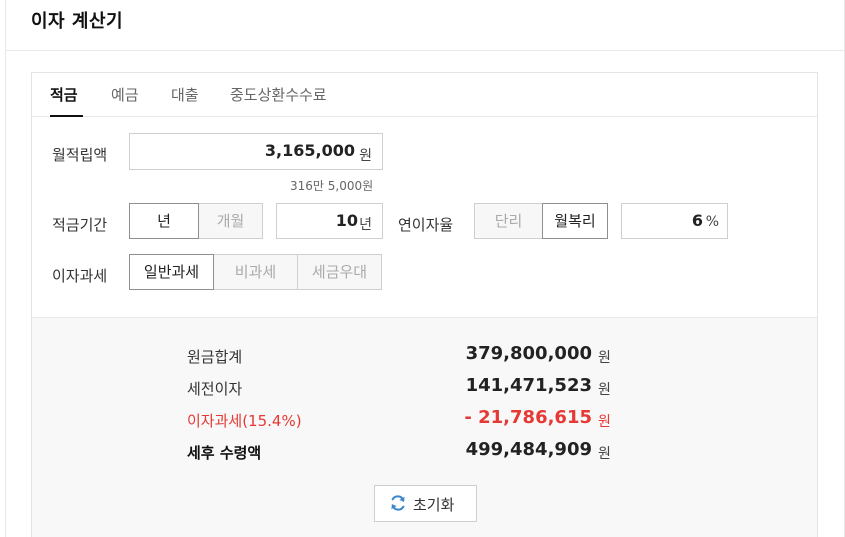 This screenshot has height=537, width=845. What do you see at coordinates (528, 353) in the screenshot?
I see `principal-value: 379,800,000` at bounding box center [528, 353].